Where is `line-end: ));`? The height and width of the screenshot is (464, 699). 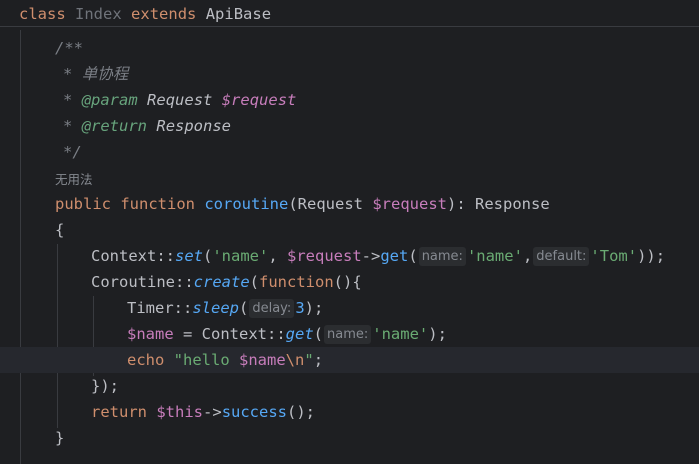
line-end: )); is located at coordinates (651, 256).